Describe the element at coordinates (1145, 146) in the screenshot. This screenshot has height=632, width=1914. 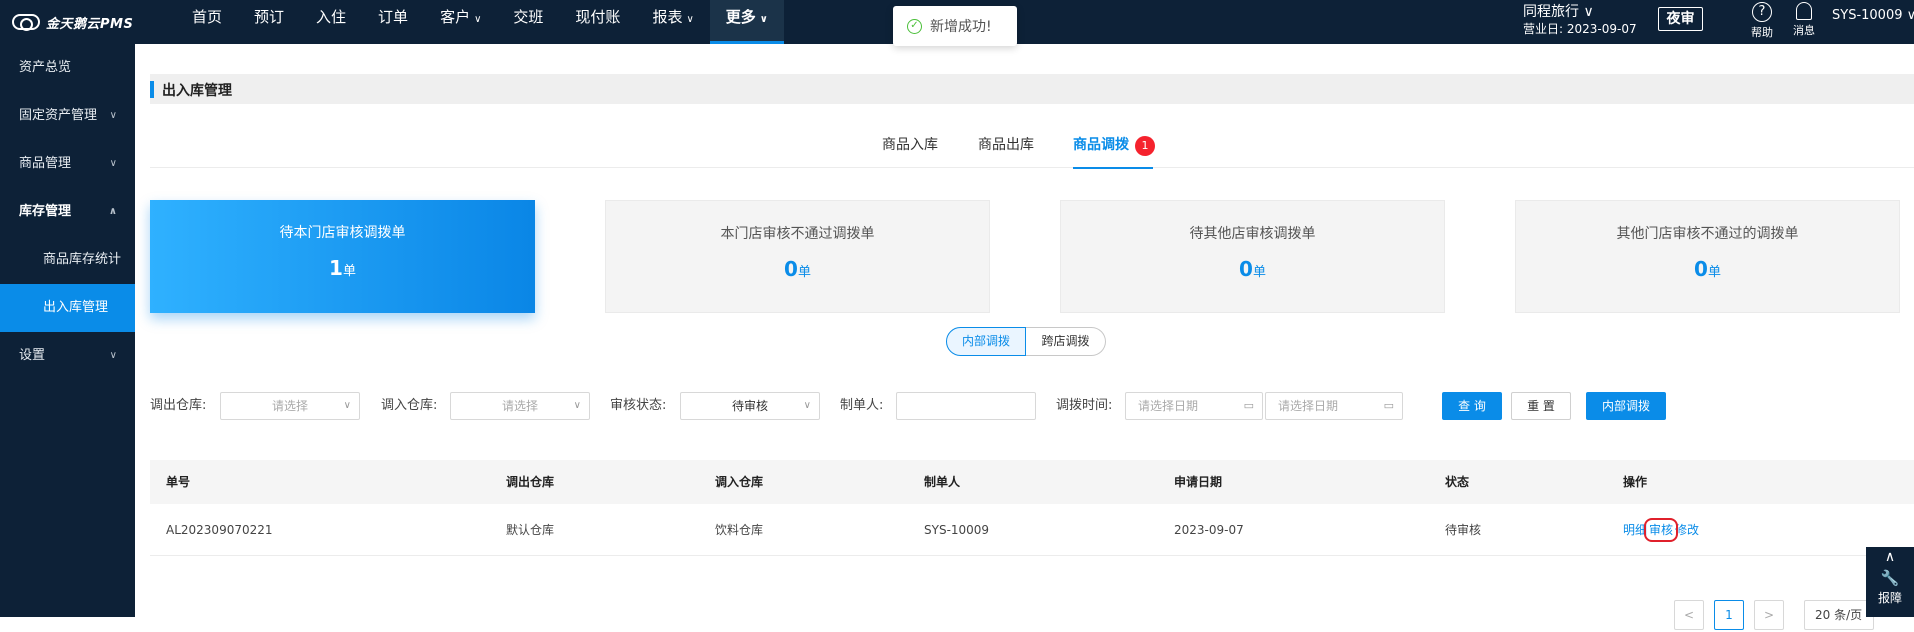
I see `tab-badge: 1` at that location.